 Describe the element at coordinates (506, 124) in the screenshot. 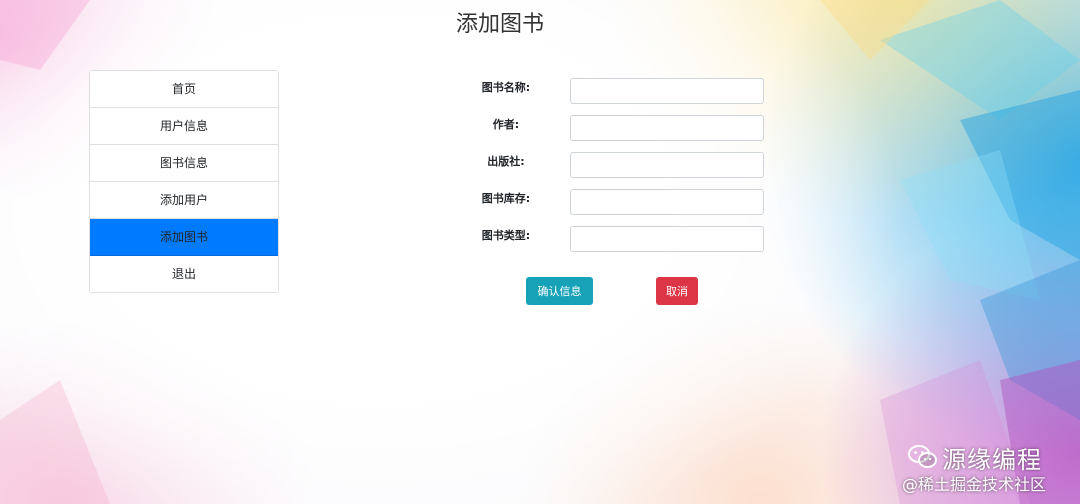

I see `author-label: 作者:` at that location.